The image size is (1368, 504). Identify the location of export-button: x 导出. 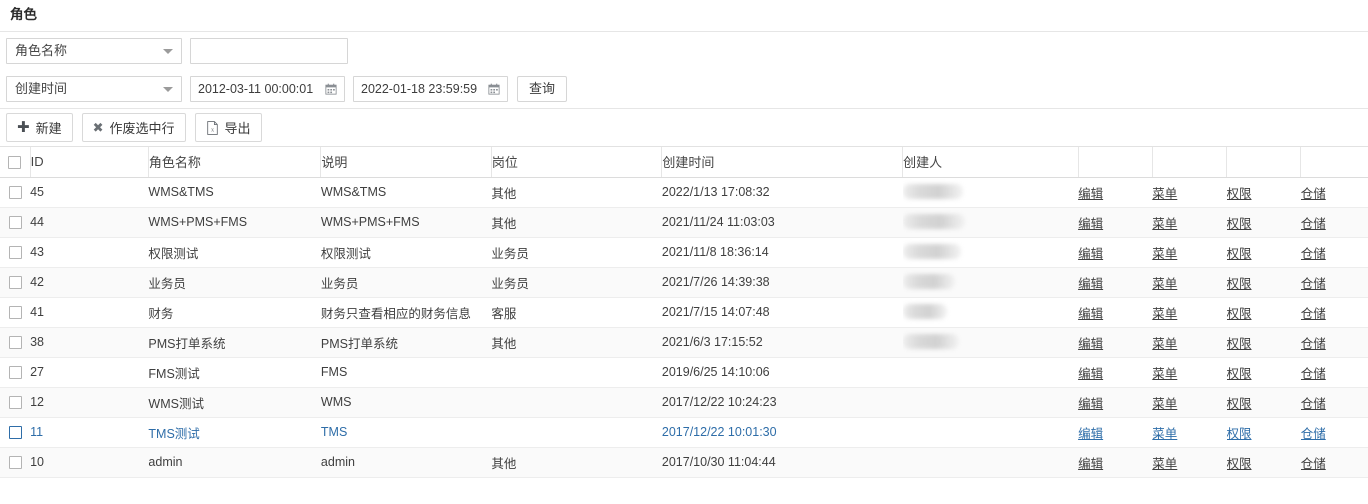
(228, 127).